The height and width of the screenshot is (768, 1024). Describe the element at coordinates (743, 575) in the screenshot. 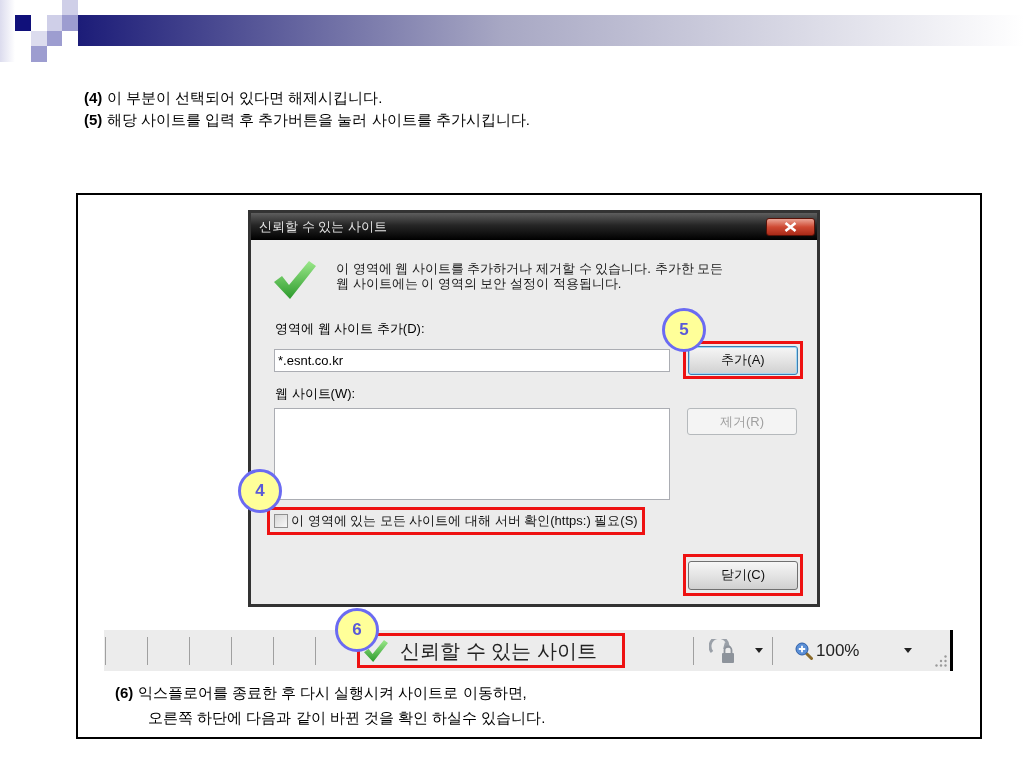

I see `close-dialog-button: 닫기(C)` at that location.